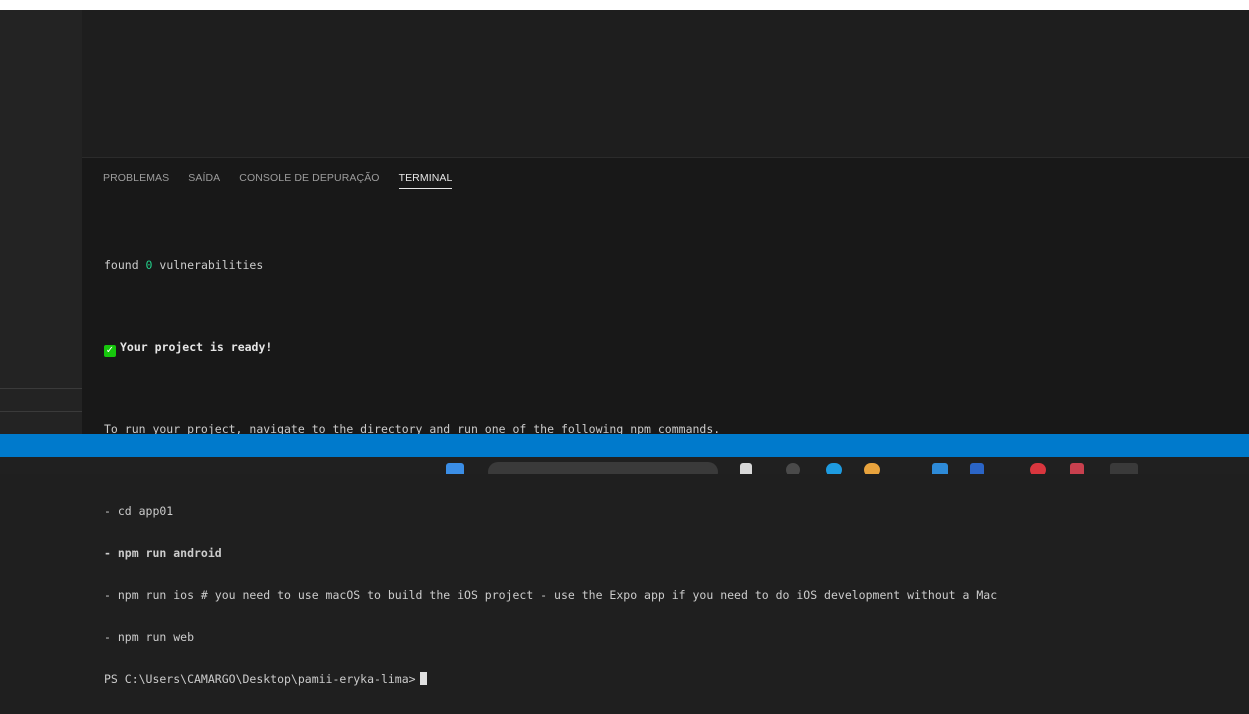 The image size is (1249, 714). What do you see at coordinates (163, 553) in the screenshot?
I see `command-line: - npm run android` at bounding box center [163, 553].